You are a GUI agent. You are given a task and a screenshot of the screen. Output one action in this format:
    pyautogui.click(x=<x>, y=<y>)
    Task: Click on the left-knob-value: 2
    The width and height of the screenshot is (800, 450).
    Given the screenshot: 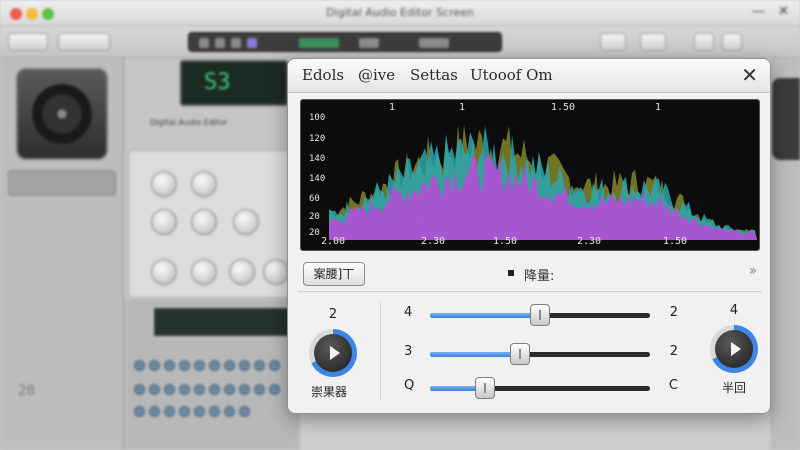 What is the action you would take?
    pyautogui.click(x=333, y=314)
    